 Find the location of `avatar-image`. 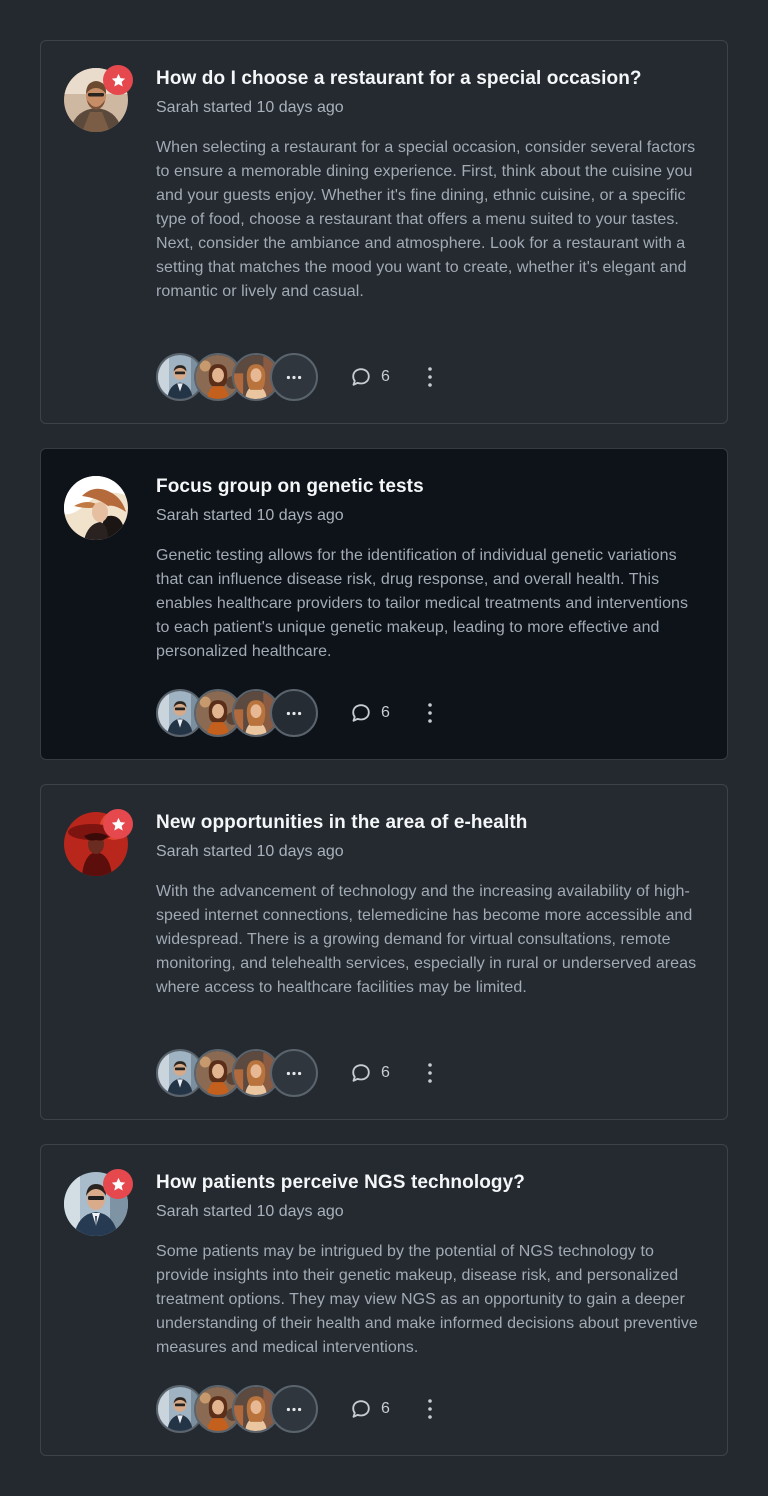

avatar-image is located at coordinates (96, 508).